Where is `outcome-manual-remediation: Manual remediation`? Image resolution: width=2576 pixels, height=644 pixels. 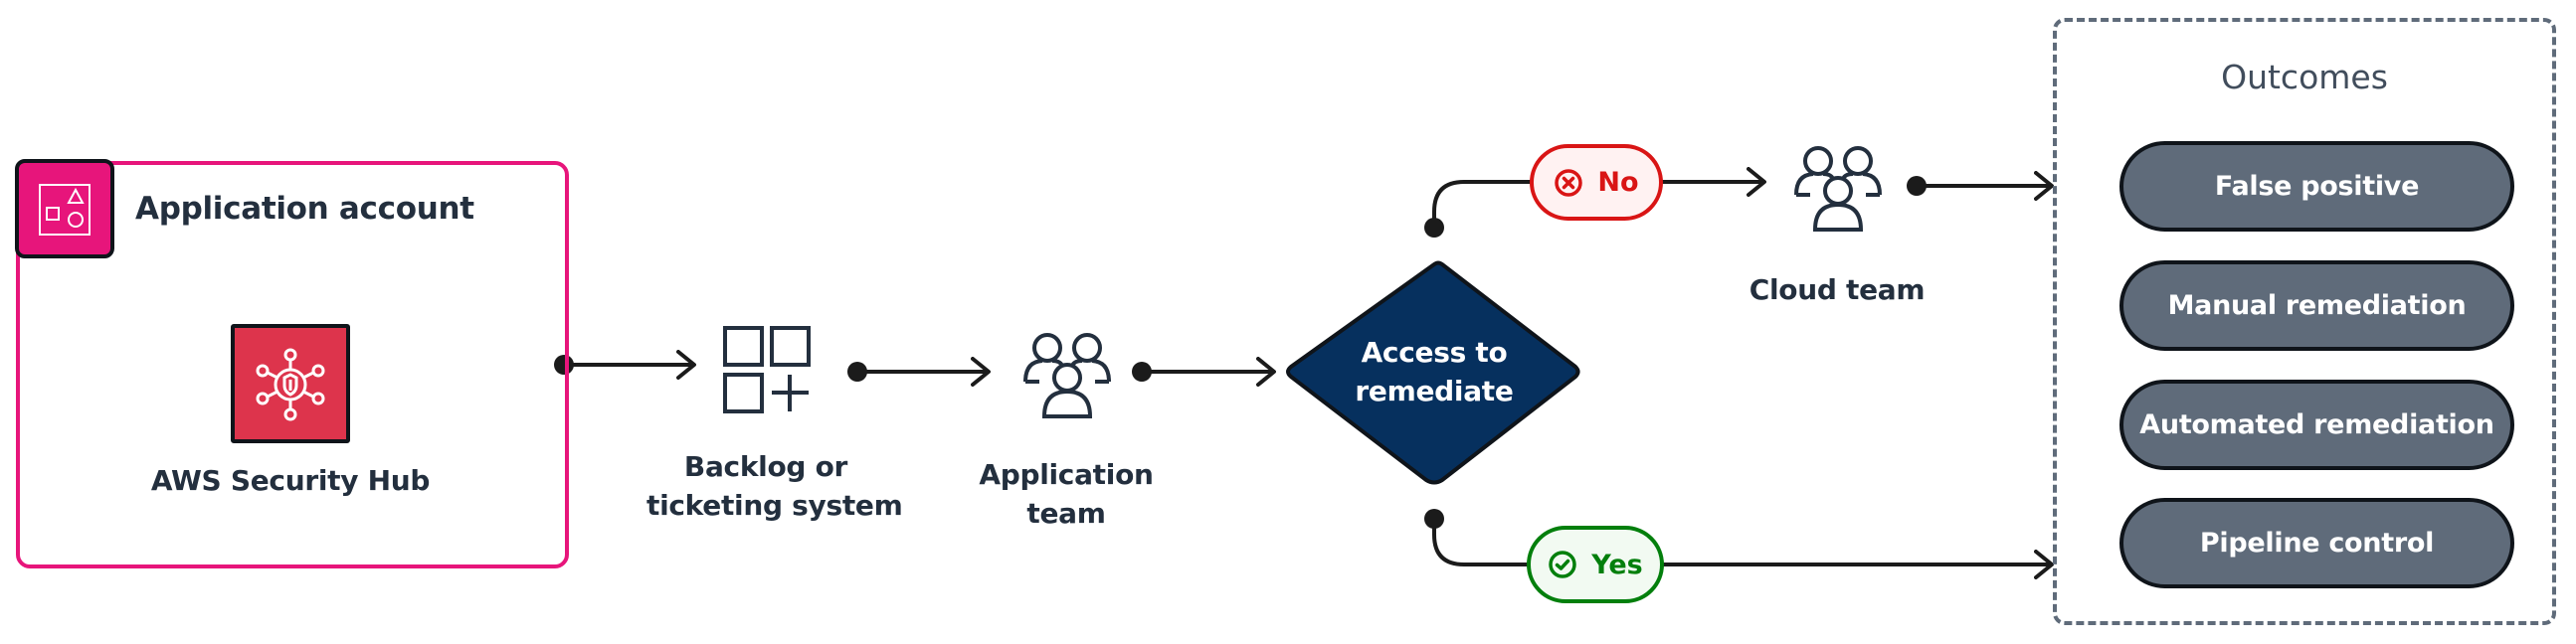
outcome-manual-remediation: Manual remediation is located at coordinates (2316, 305).